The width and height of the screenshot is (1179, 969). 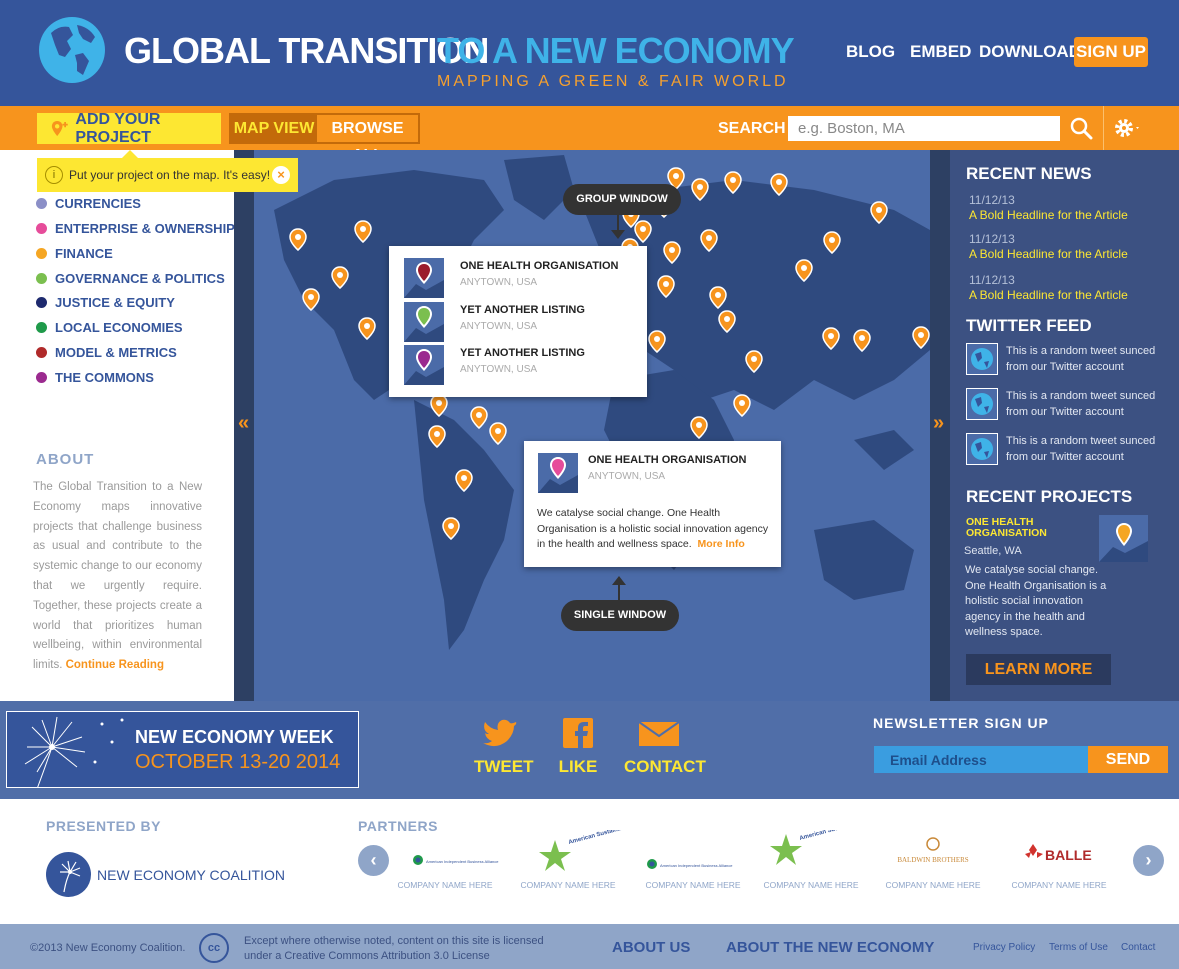 I want to click on search-input, so click(x=924, y=128).